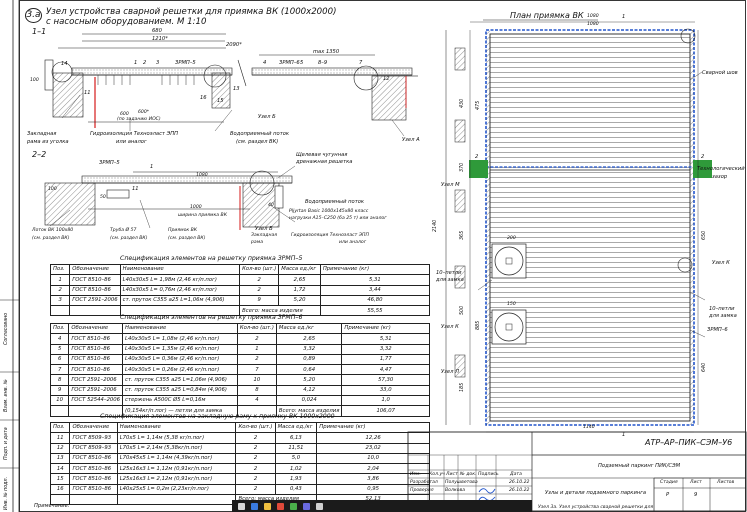 This screenshot has width=747, height=512. What do you see at coordinates (478, 325) in the screenshot?
I see `plan-dim-side-7: 885` at bounding box center [478, 325].